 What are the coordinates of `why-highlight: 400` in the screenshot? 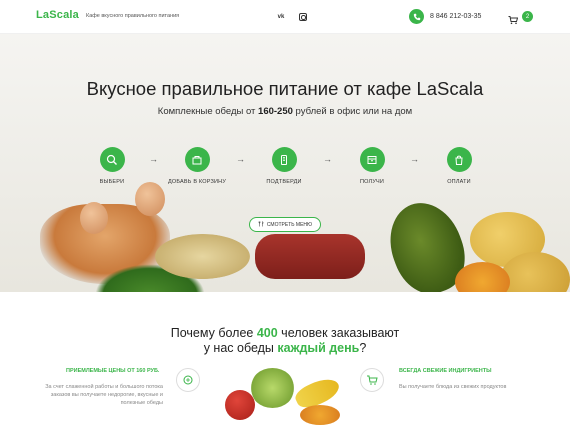 It's located at (267, 333).